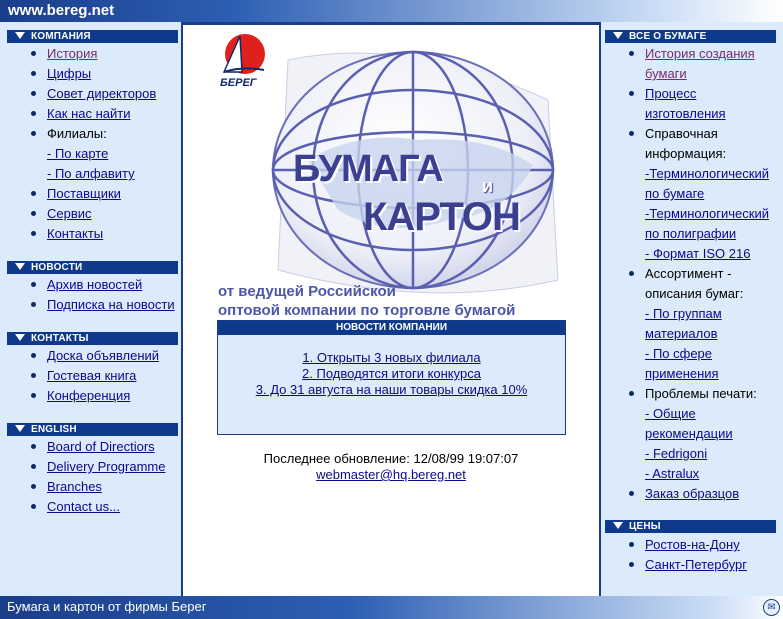 This screenshot has height=619, width=783. I want to click on right-item-by-use-cont: применения, so click(682, 374).